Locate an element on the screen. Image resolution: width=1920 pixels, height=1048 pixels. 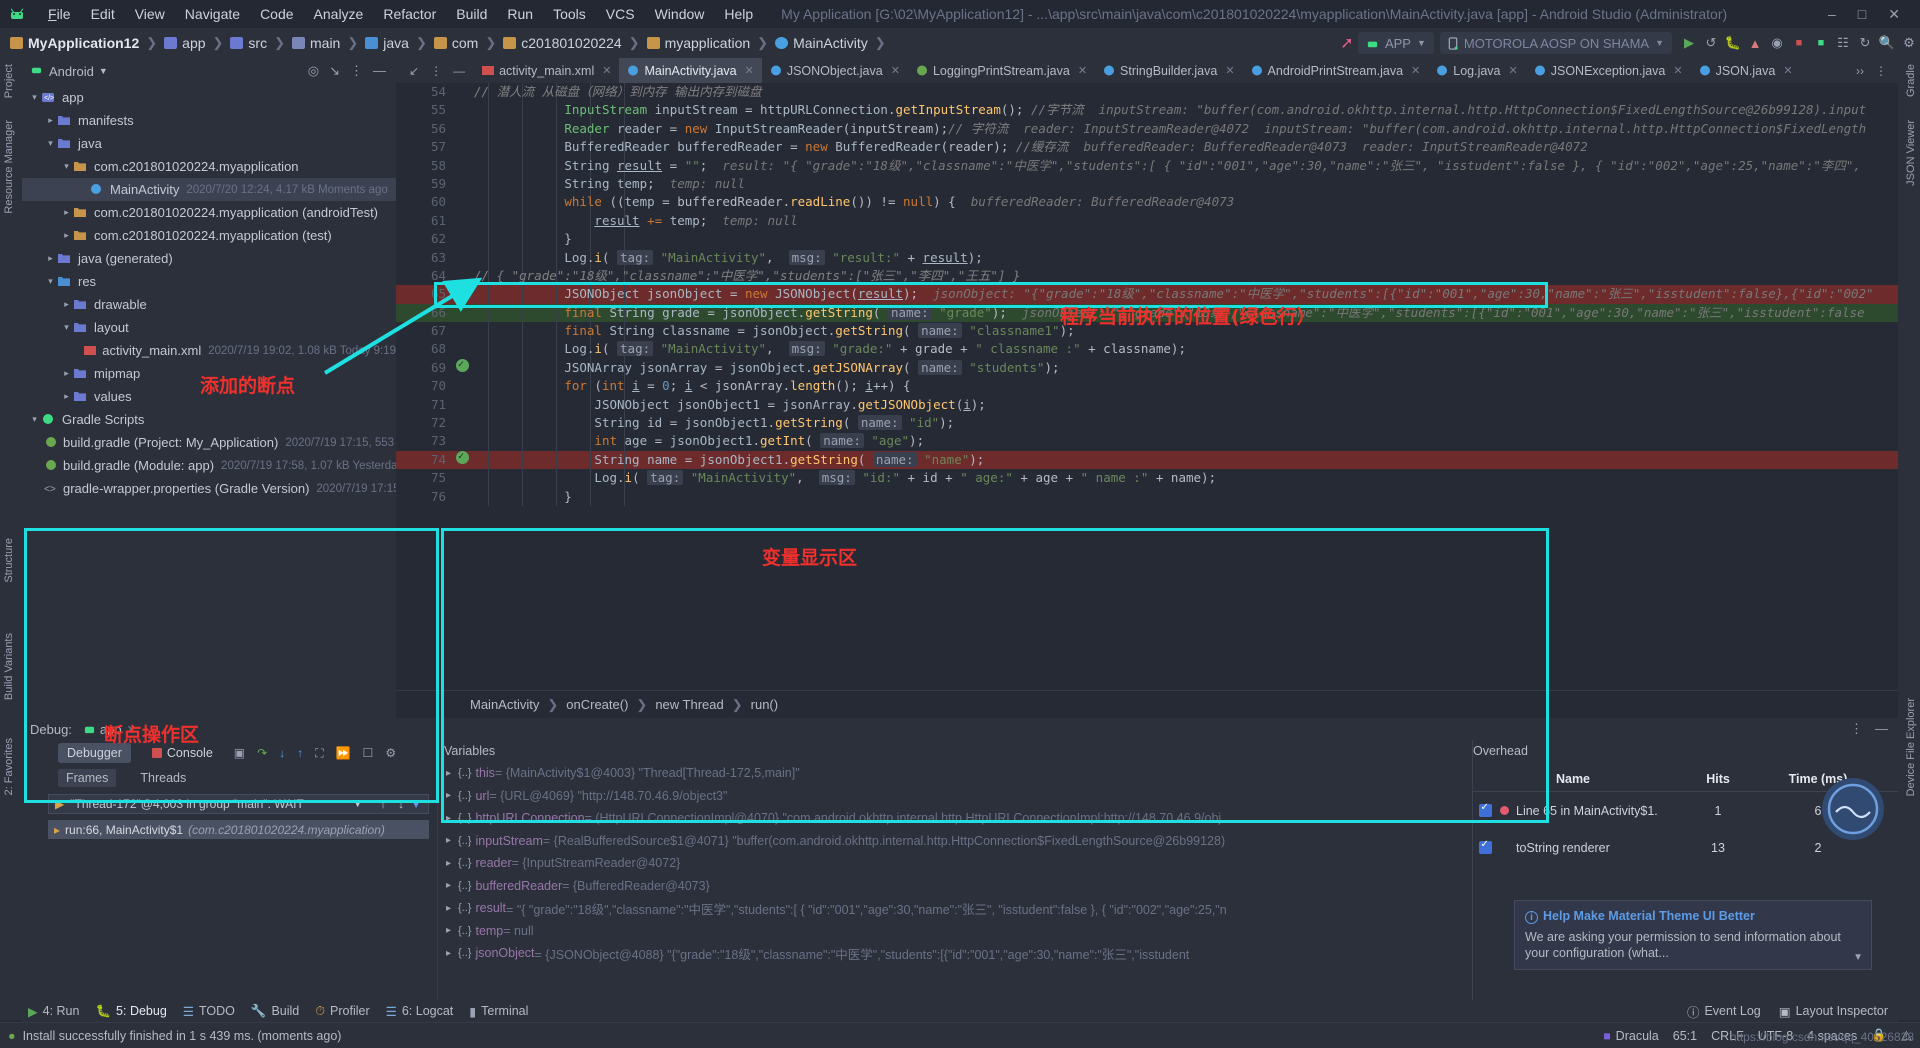
move-down-icon: ↓ is located at coordinates (401, 804).